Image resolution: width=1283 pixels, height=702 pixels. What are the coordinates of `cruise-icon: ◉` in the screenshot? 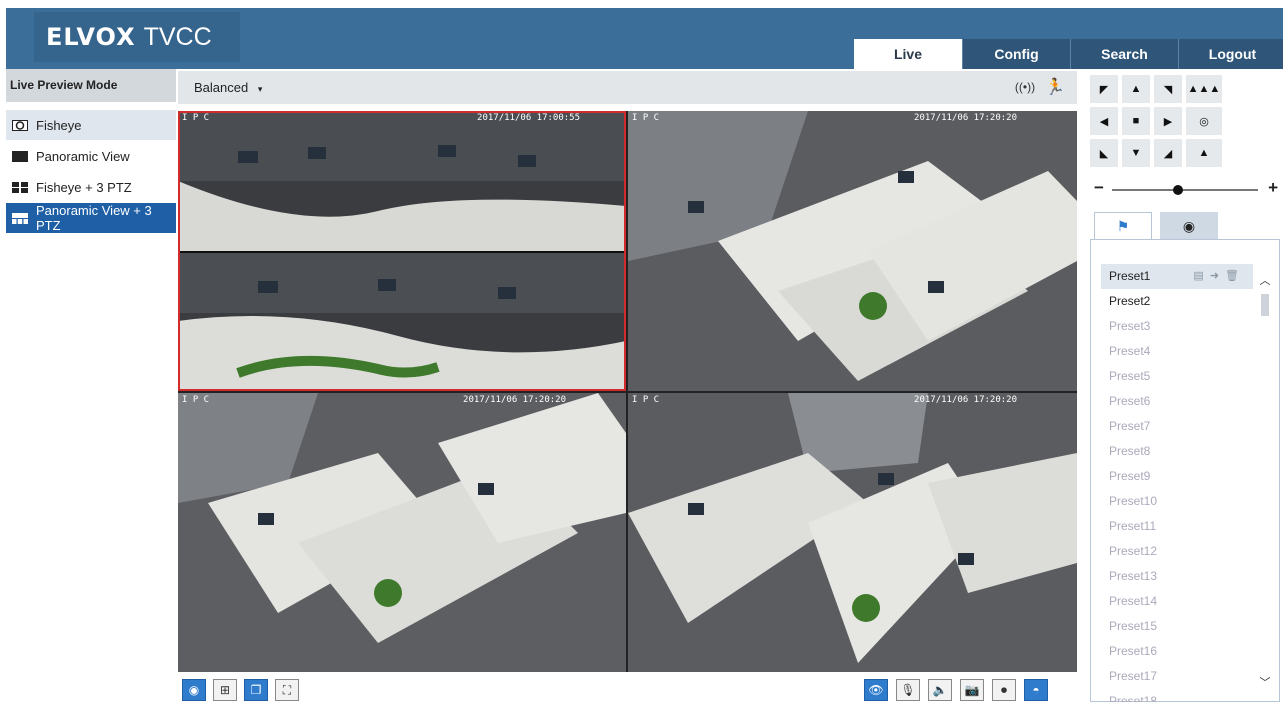 It's located at (1189, 225).